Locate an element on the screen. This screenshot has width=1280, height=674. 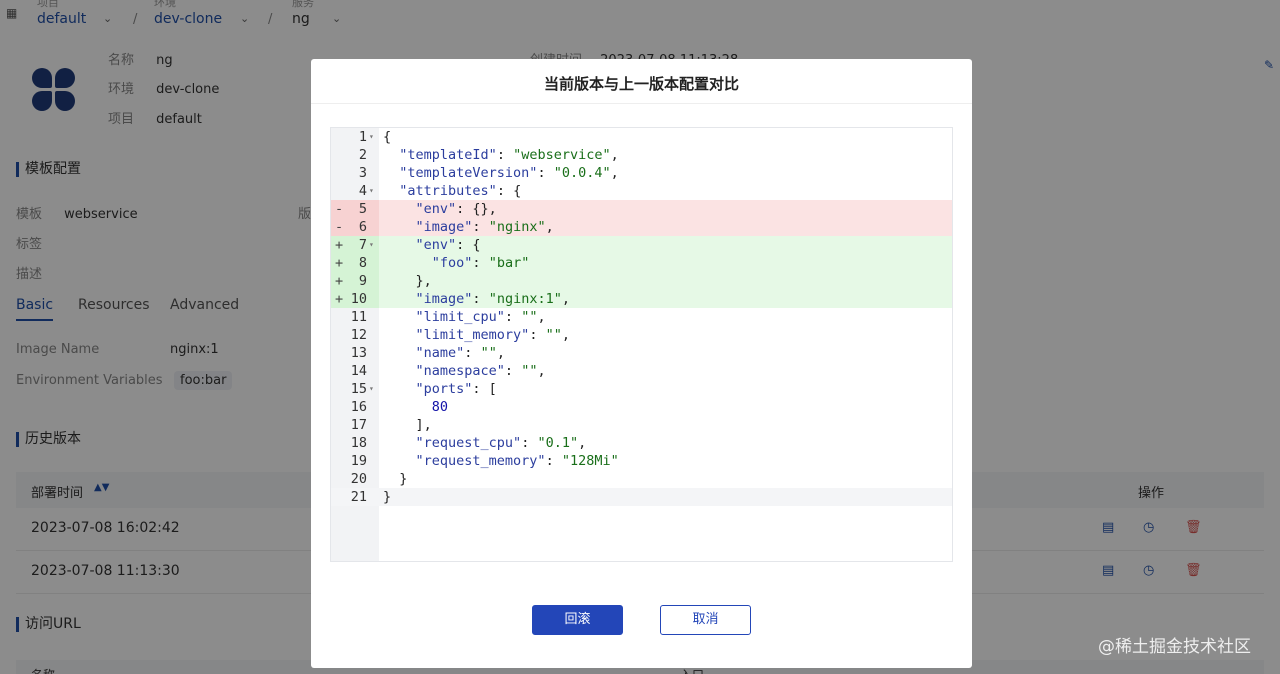
line-number: 2 is located at coordinates (362, 155).